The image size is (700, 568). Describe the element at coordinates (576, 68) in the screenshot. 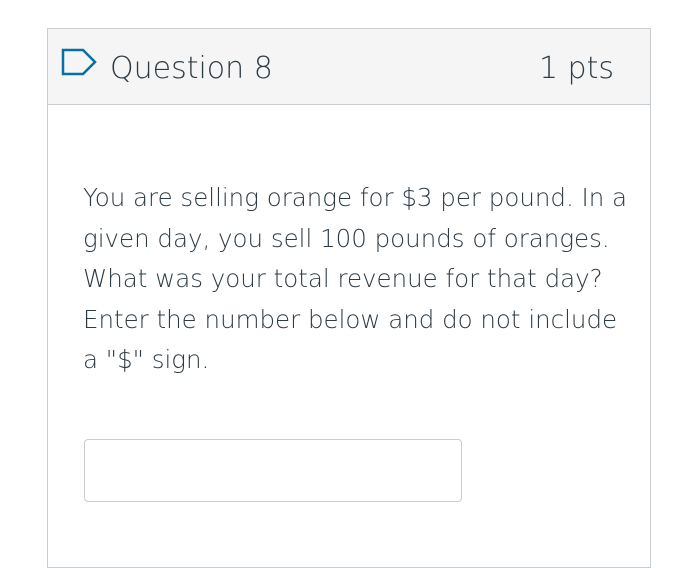

I see `question-points: 1 pts` at that location.